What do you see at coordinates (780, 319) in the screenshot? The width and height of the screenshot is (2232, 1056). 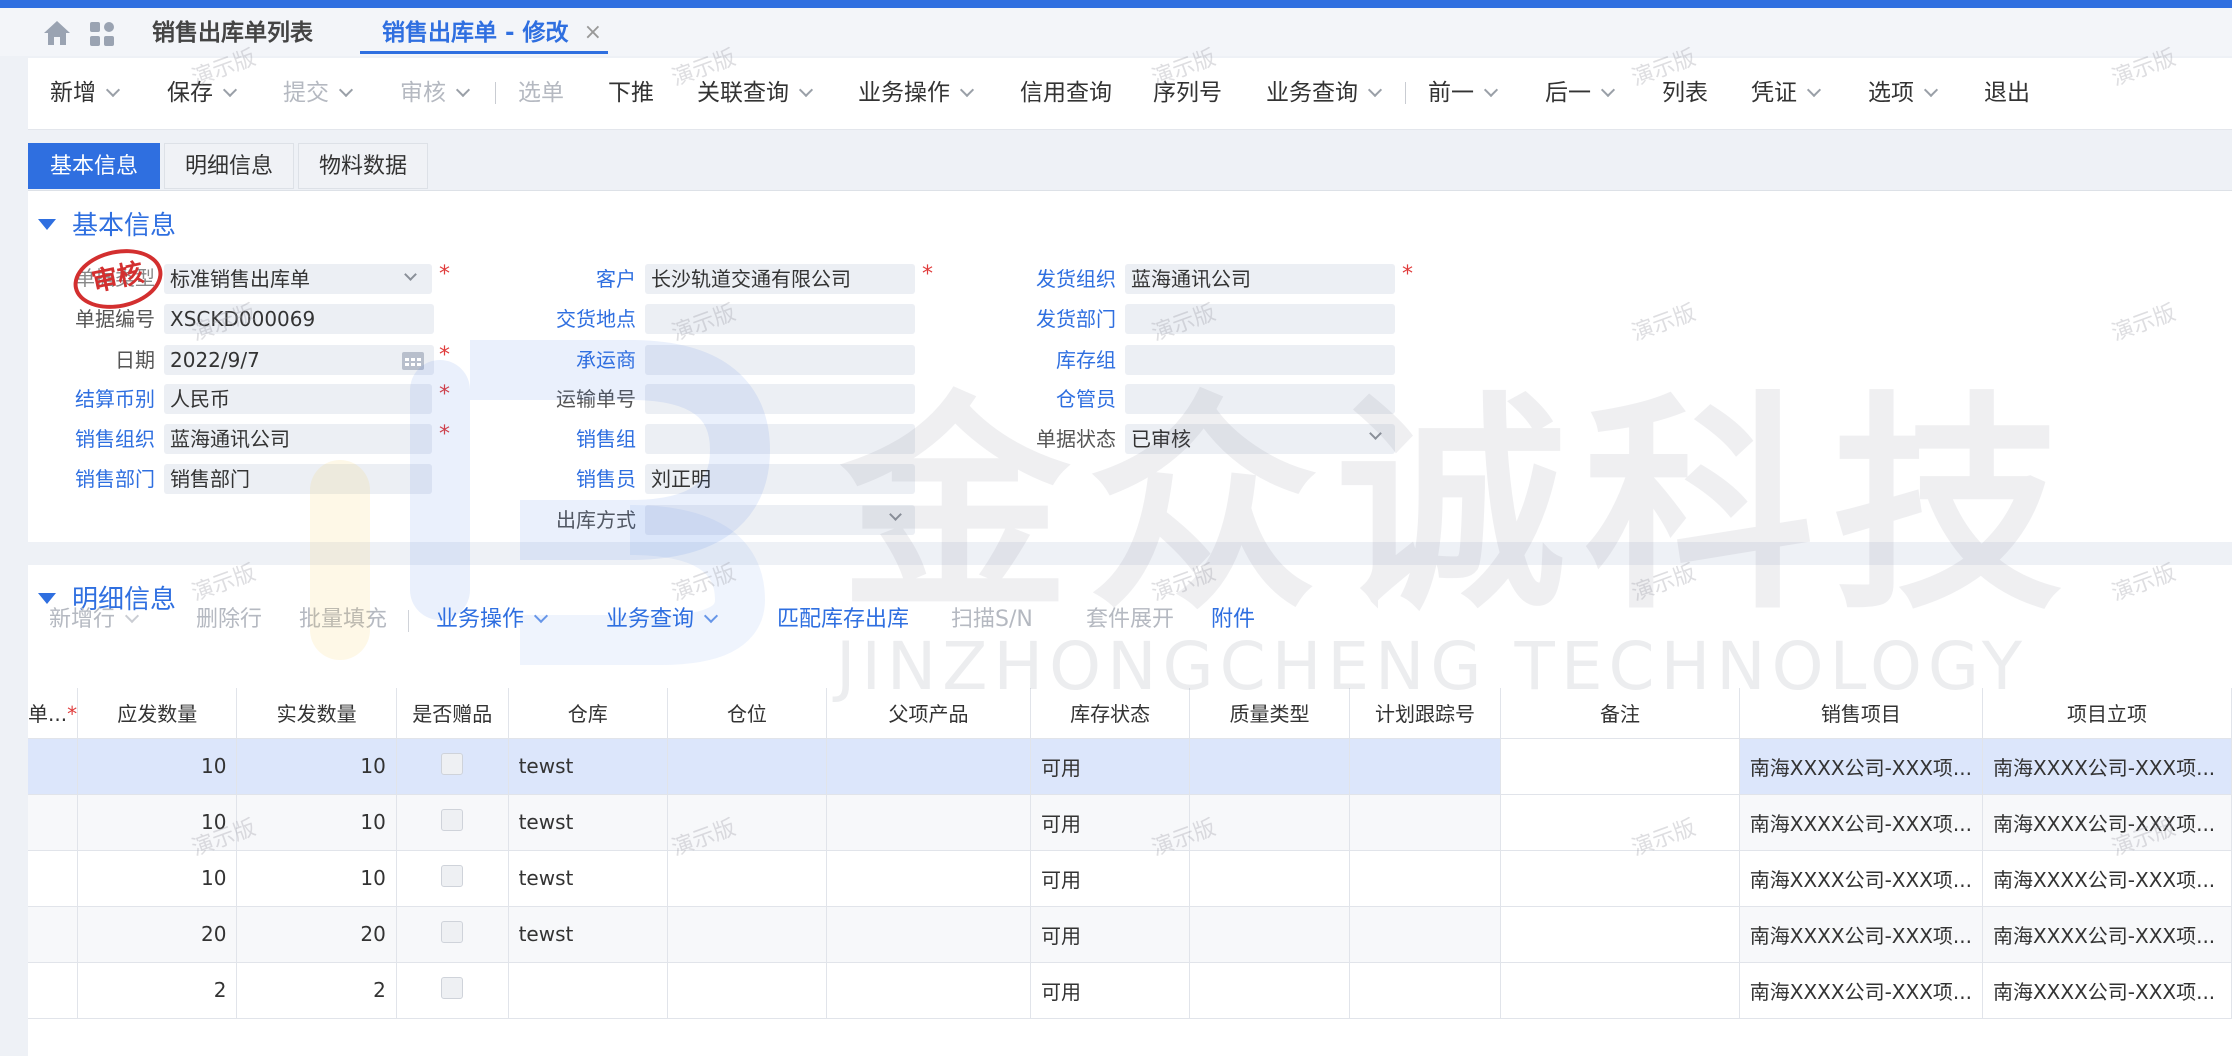 I see `delivery-place-field` at bounding box center [780, 319].